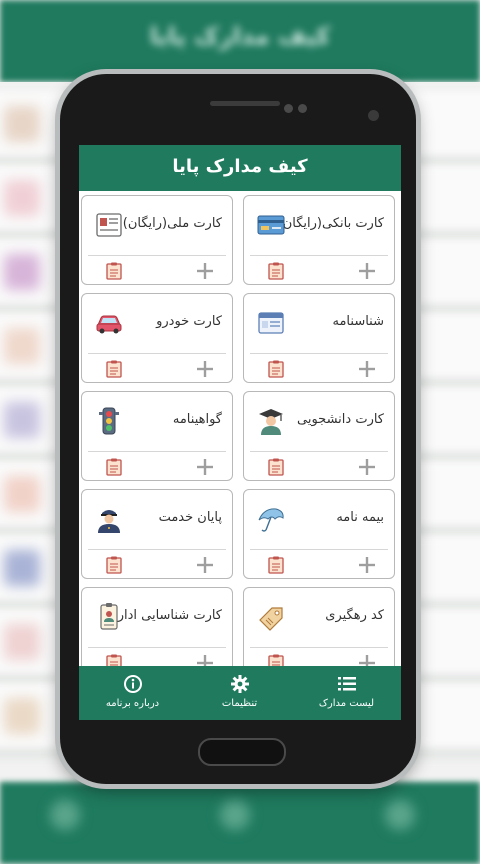  What do you see at coordinates (373, 115) in the screenshot?
I see `phone-camera` at bounding box center [373, 115].